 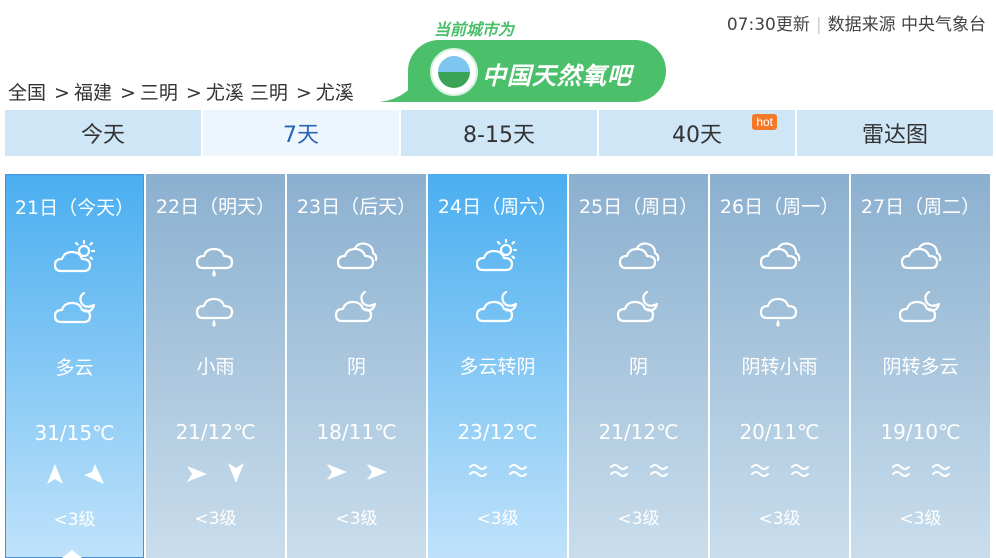 I want to click on day-date: 21日（今天）, so click(x=74, y=208).